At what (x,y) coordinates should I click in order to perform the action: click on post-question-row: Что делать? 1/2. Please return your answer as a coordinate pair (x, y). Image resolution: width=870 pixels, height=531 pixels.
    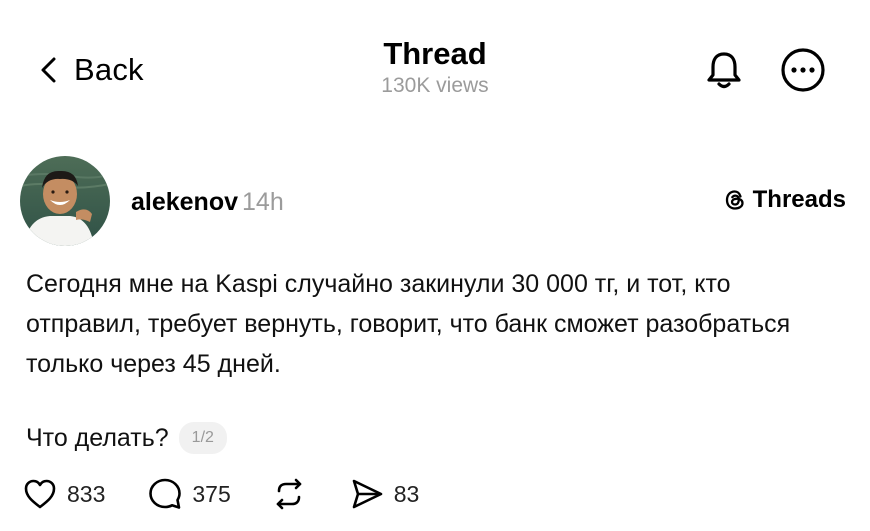
    Looking at the image, I should click on (126, 438).